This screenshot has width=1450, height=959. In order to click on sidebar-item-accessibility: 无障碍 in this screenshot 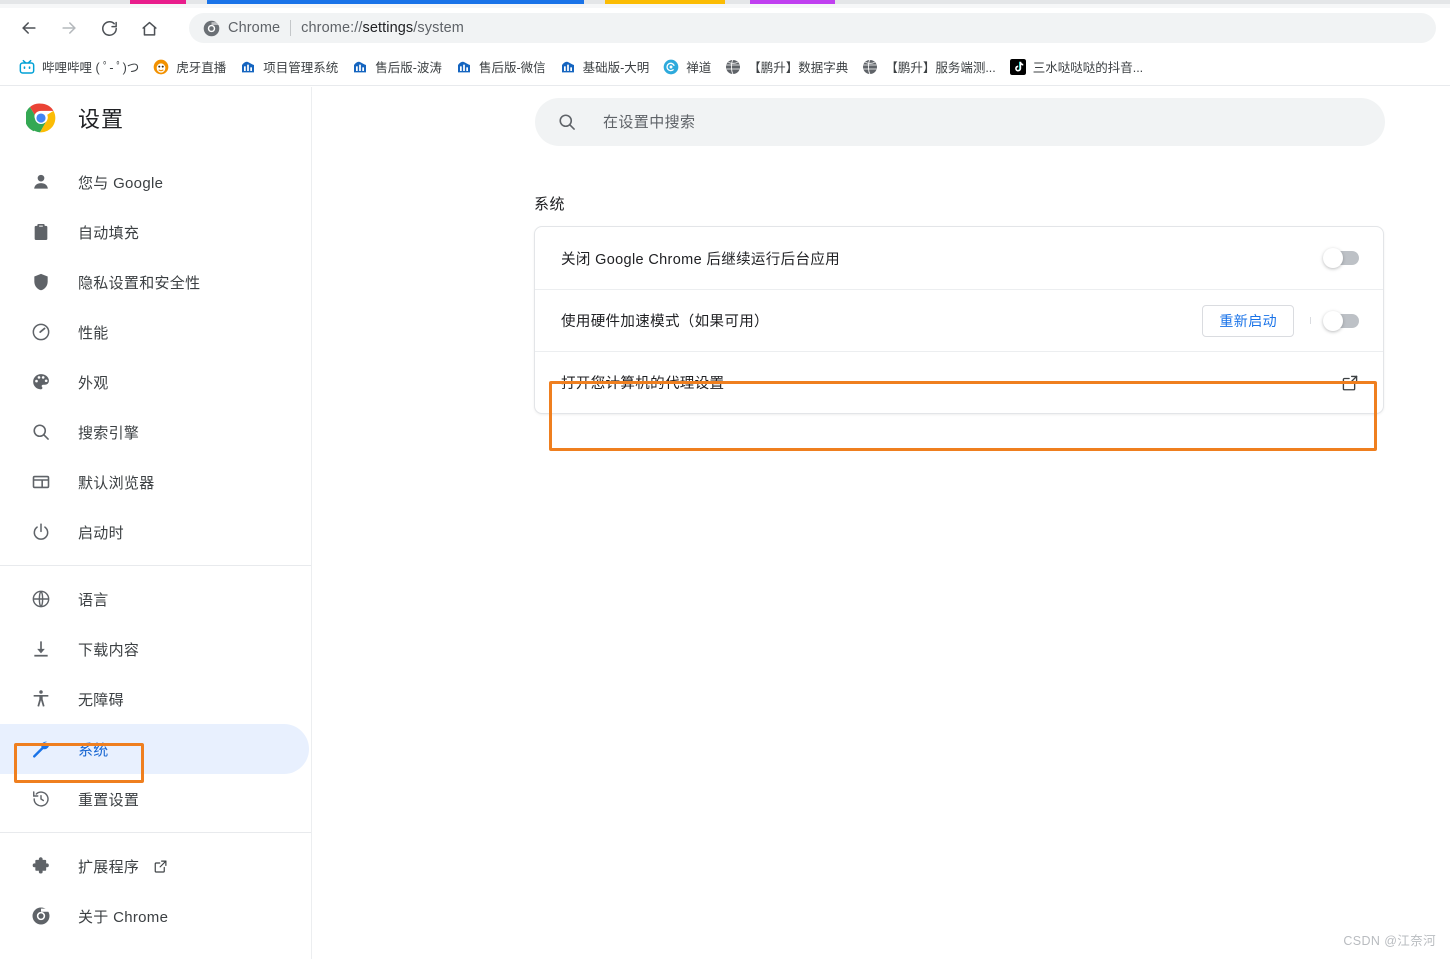, I will do `click(154, 699)`.